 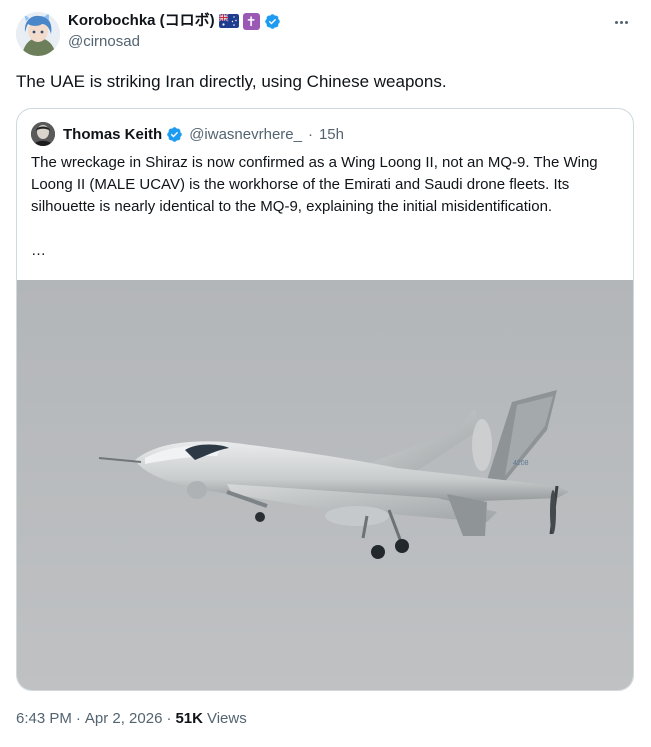 What do you see at coordinates (113, 134) in the screenshot?
I see `quoted-display-name: Thomas Keith` at bounding box center [113, 134].